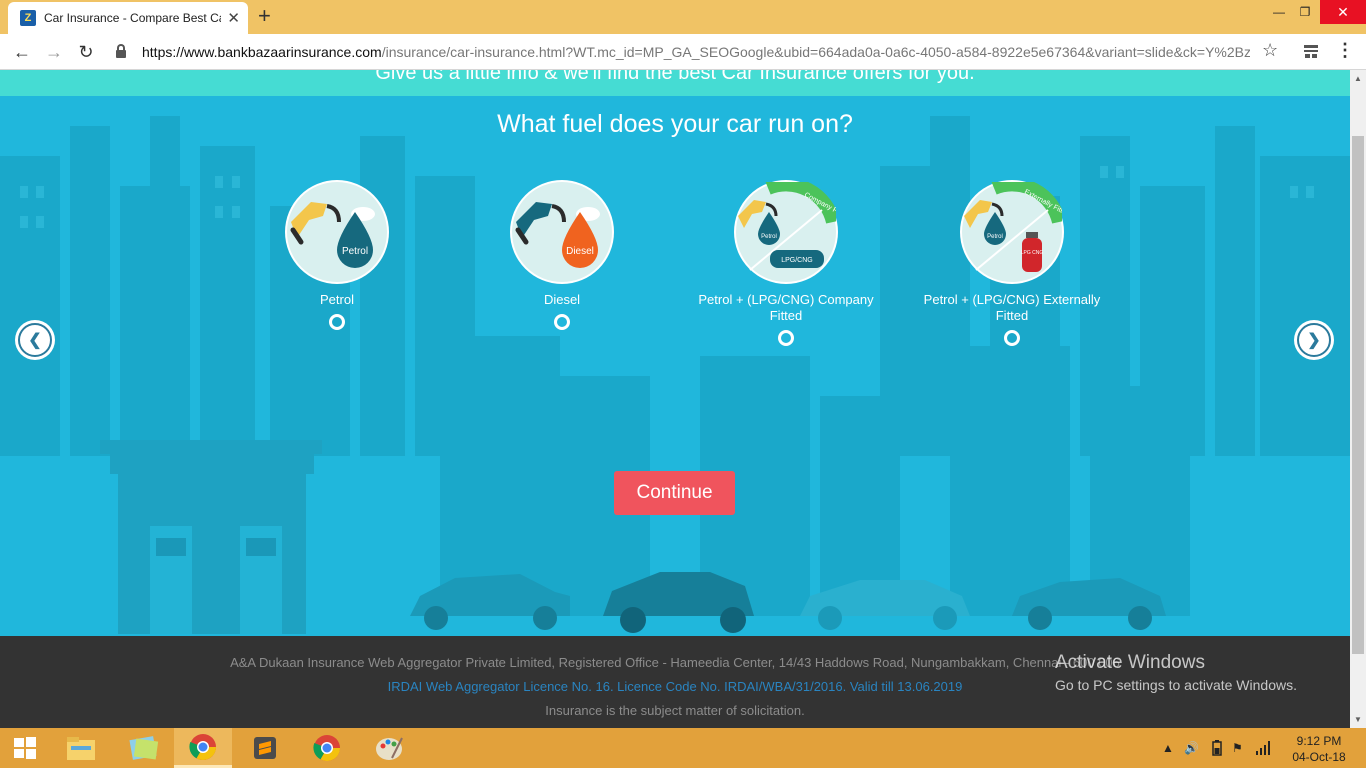  Describe the element at coordinates (1358, 78) in the screenshot. I see `scroll-up-icon: ▲` at that location.